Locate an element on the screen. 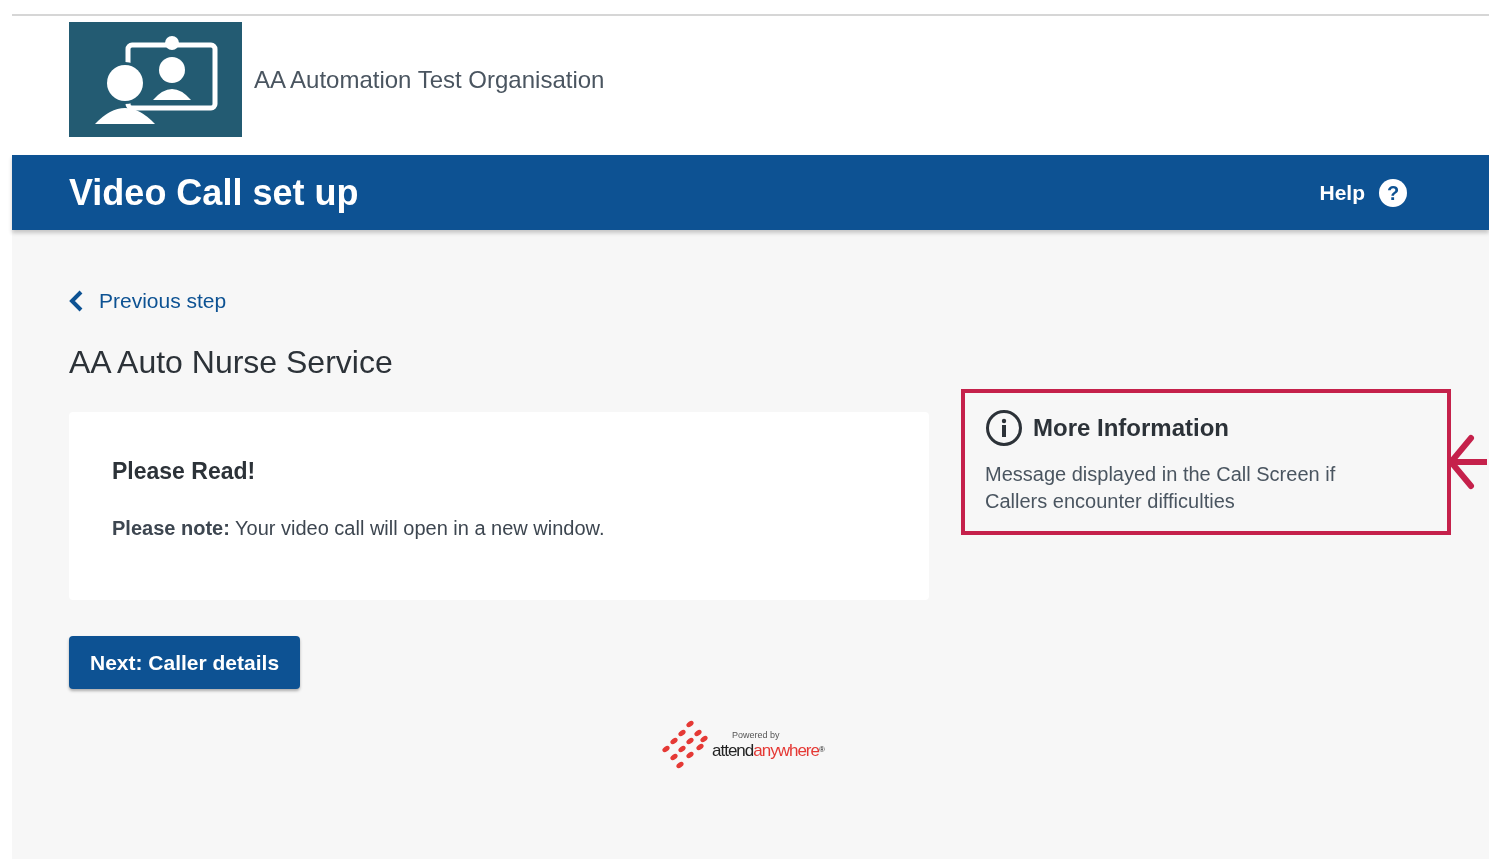 This screenshot has height=859, width=1489. chevron-left-icon is located at coordinates (76, 301).